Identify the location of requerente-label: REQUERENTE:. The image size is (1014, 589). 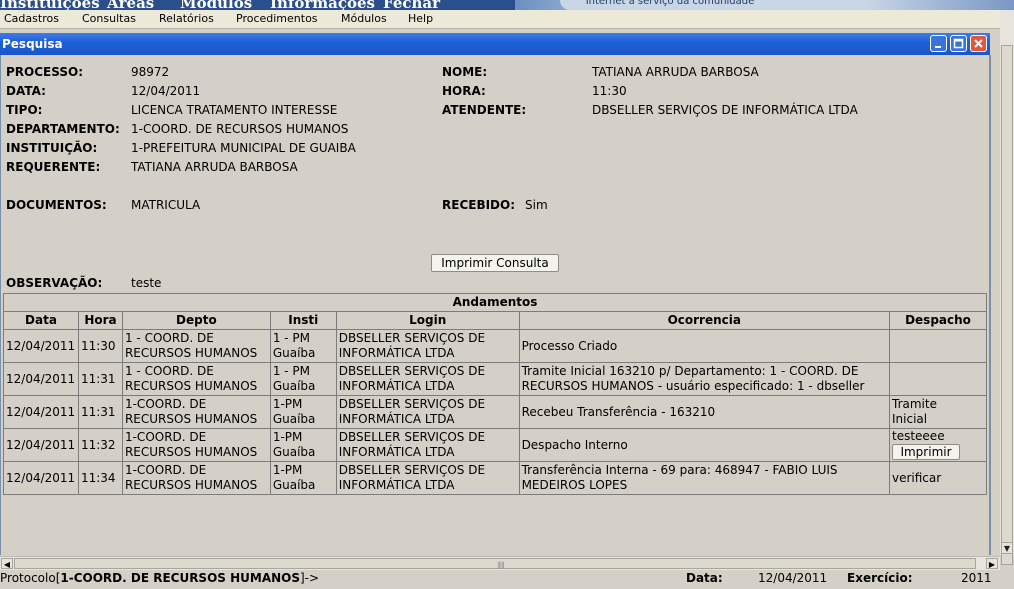
(53, 167).